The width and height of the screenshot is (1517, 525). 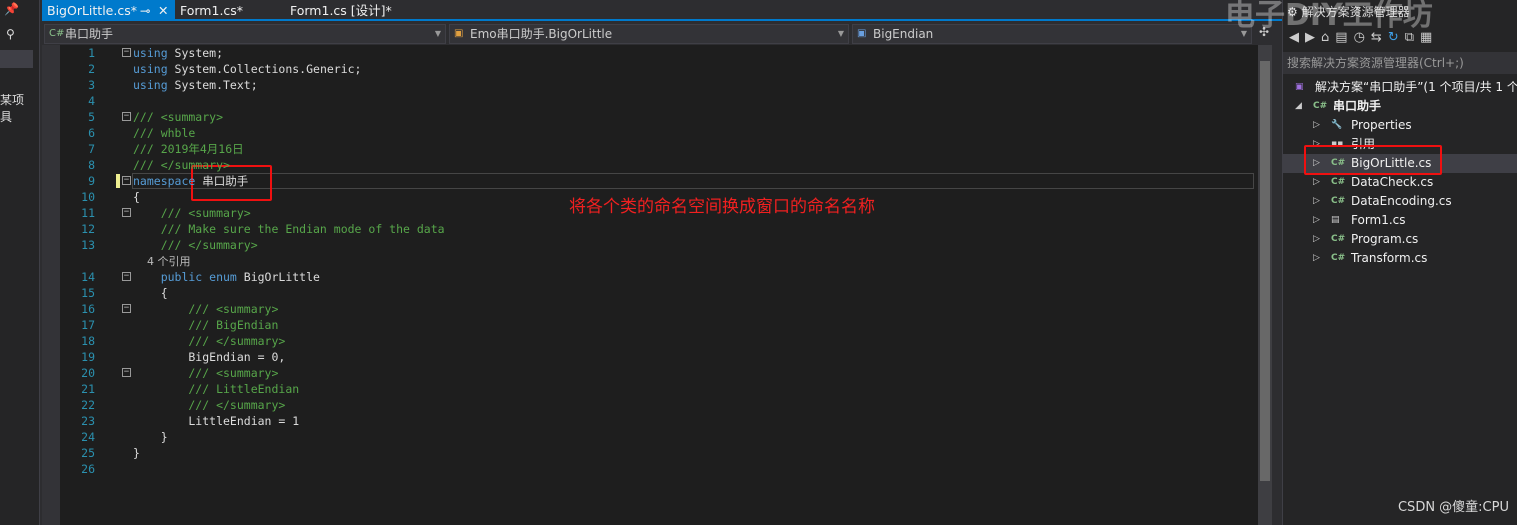 What do you see at coordinates (11, 9) in the screenshot?
I see `pin-icon: 📌` at bounding box center [11, 9].